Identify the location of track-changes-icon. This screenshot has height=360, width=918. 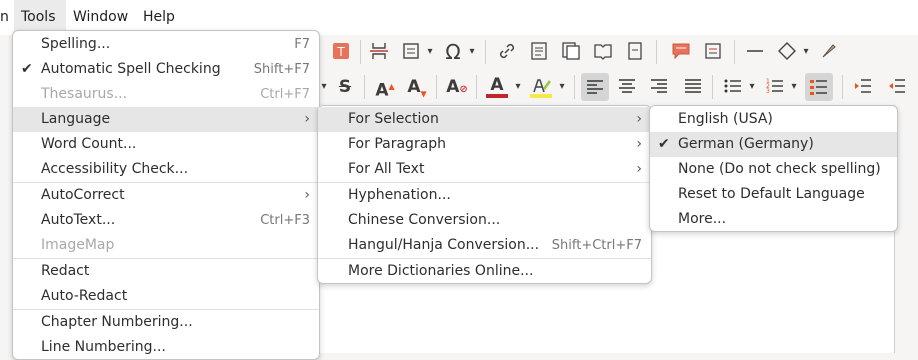
(713, 52).